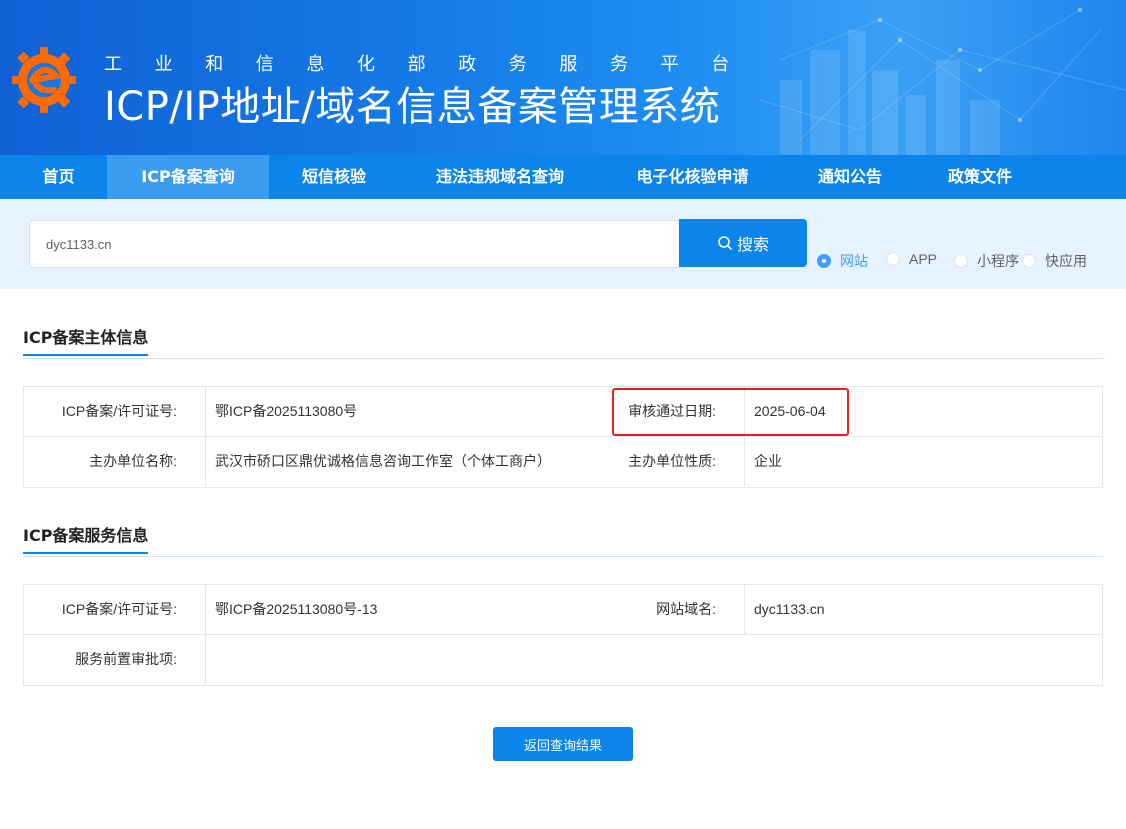 This screenshot has width=1126, height=829. I want to click on subject-section-title: ICP备案主体信息, so click(86, 340).